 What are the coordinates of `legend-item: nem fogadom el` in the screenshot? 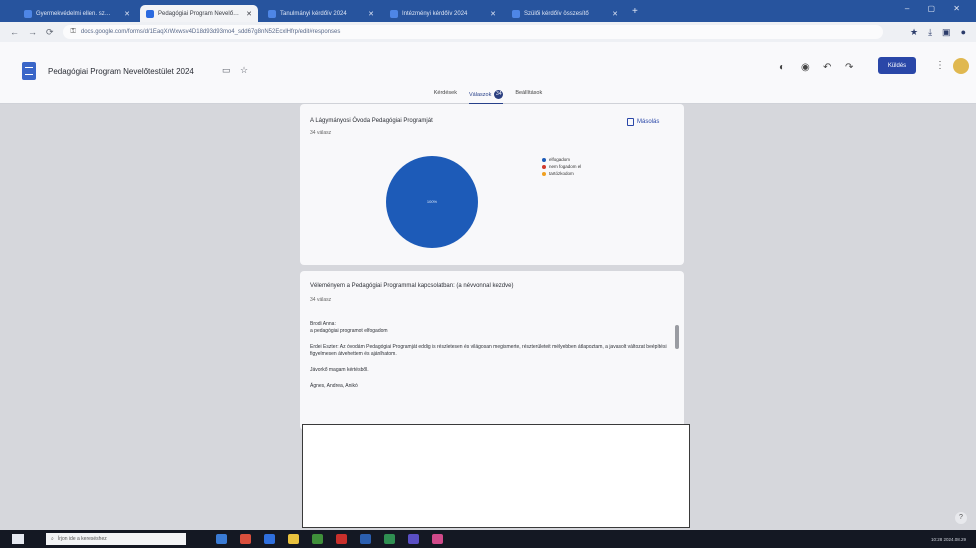 It's located at (561, 166).